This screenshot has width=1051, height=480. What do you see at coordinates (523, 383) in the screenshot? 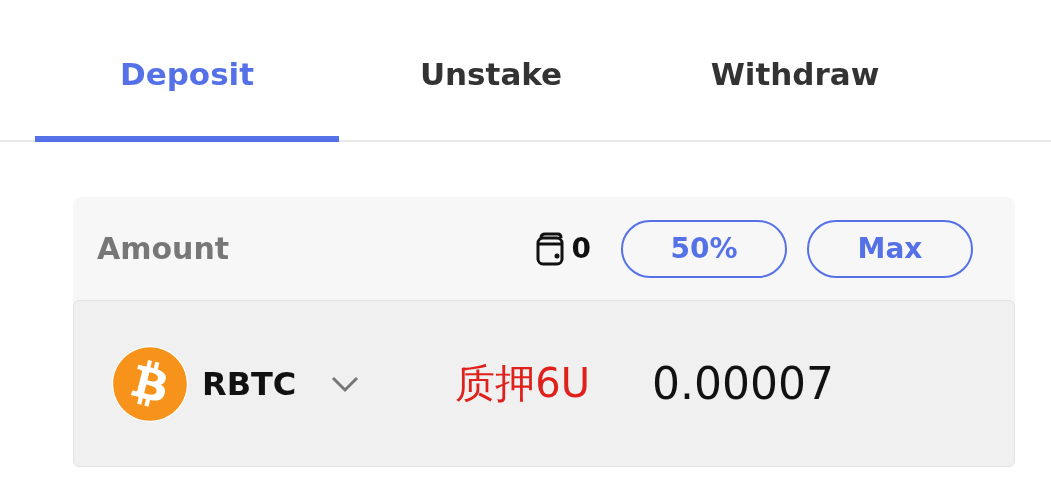
I see `annotation-text: 质押6U` at bounding box center [523, 383].